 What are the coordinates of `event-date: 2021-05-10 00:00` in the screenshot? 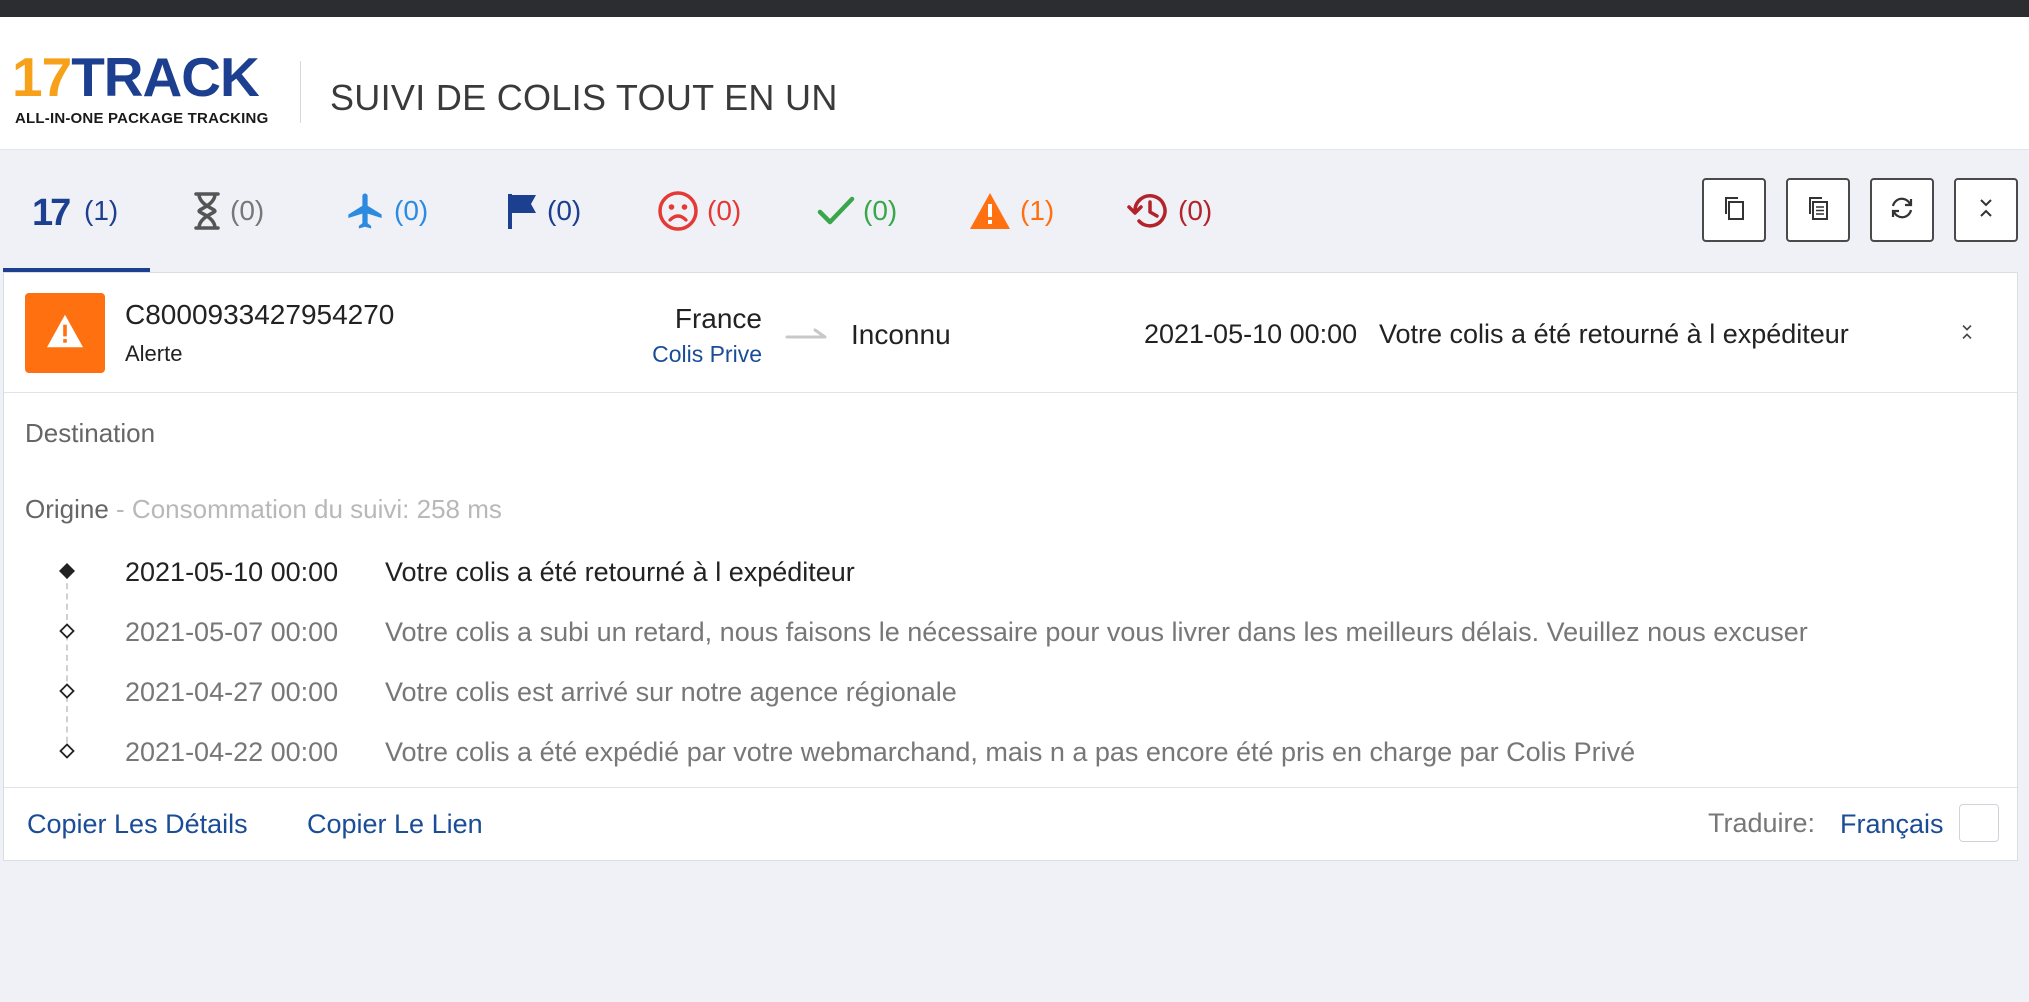 It's located at (232, 572).